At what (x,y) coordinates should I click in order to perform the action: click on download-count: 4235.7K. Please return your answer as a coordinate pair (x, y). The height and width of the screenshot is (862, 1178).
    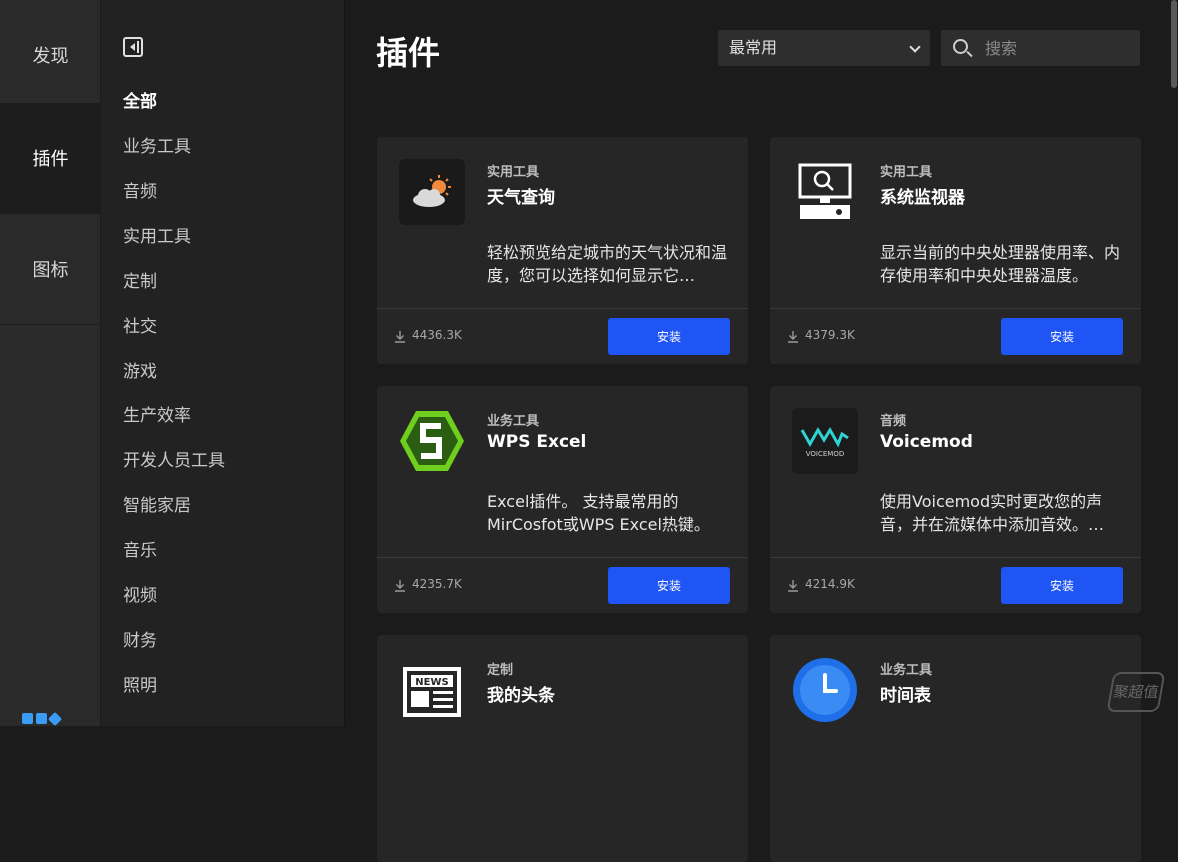
    Looking at the image, I should click on (437, 584).